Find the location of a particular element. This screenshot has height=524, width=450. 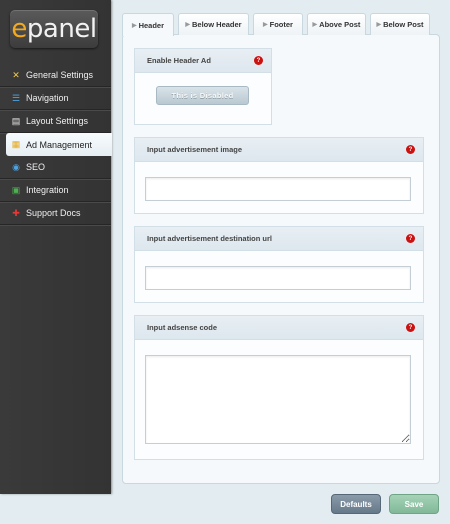

support-docs-icon: ✚ is located at coordinates (16, 212).